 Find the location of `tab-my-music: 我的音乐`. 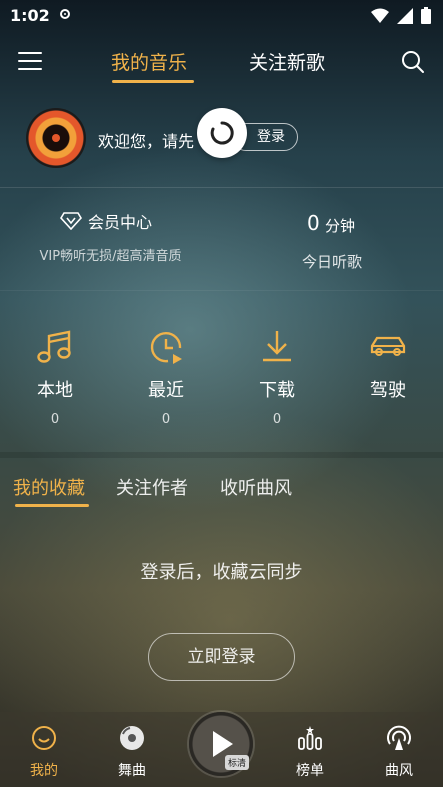

tab-my-music: 我的音乐 is located at coordinates (149, 61).